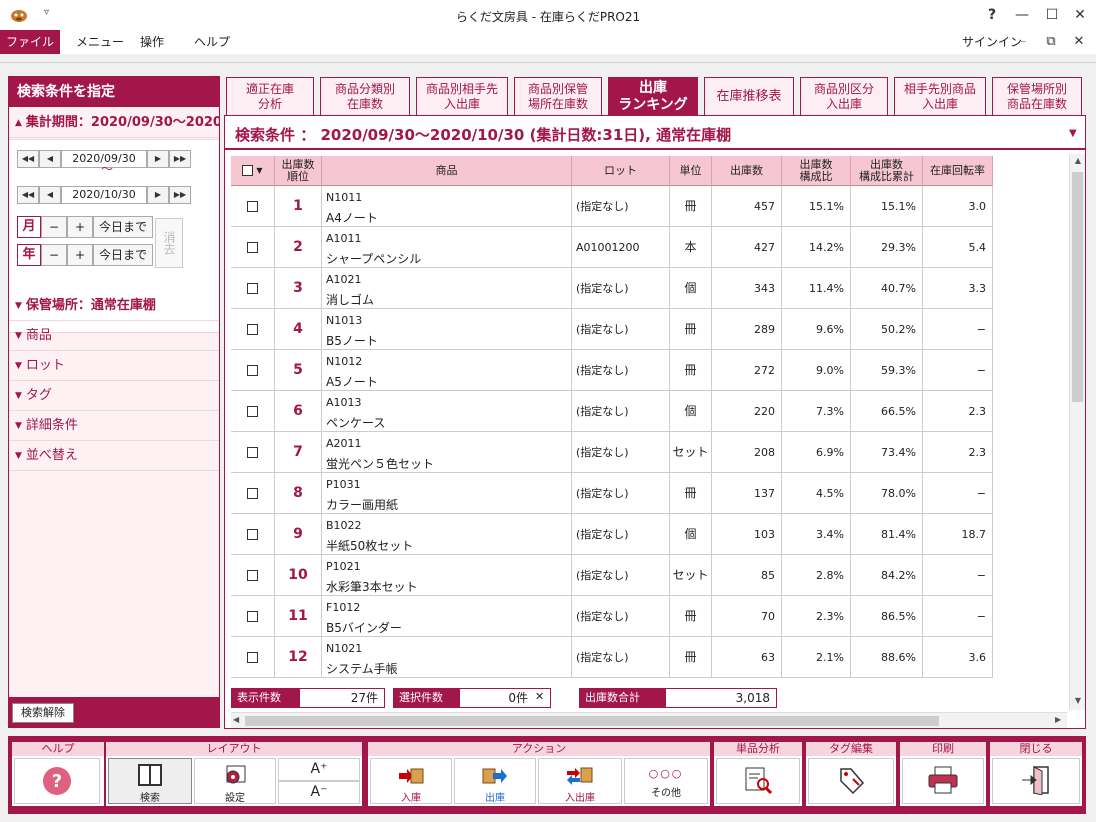 The width and height of the screenshot is (1096, 822). Describe the element at coordinates (958, 171) in the screenshot. I see `turnover-header: 在庫回転率` at that location.